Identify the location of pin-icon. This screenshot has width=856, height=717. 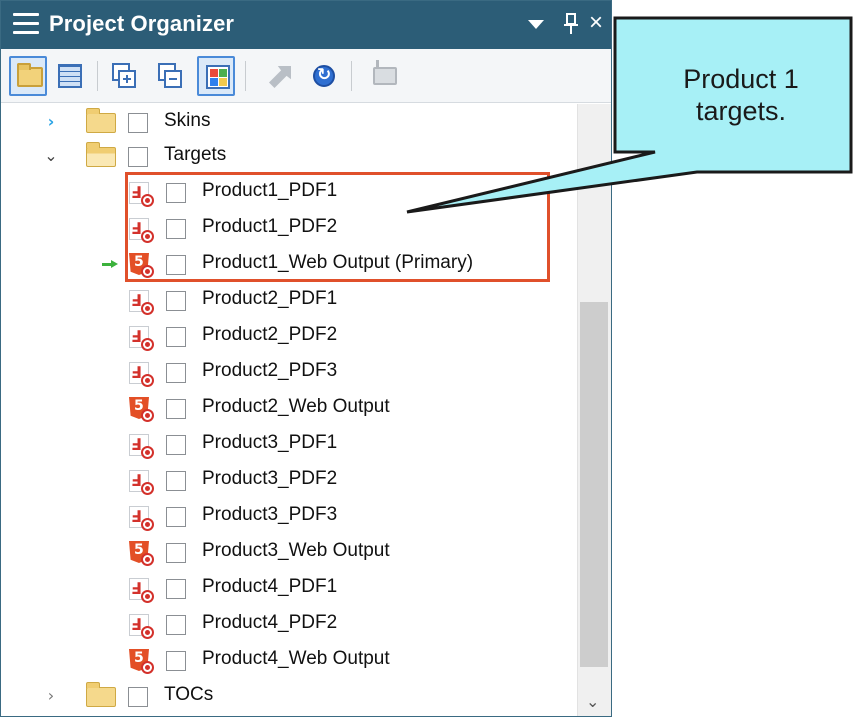
(571, 26).